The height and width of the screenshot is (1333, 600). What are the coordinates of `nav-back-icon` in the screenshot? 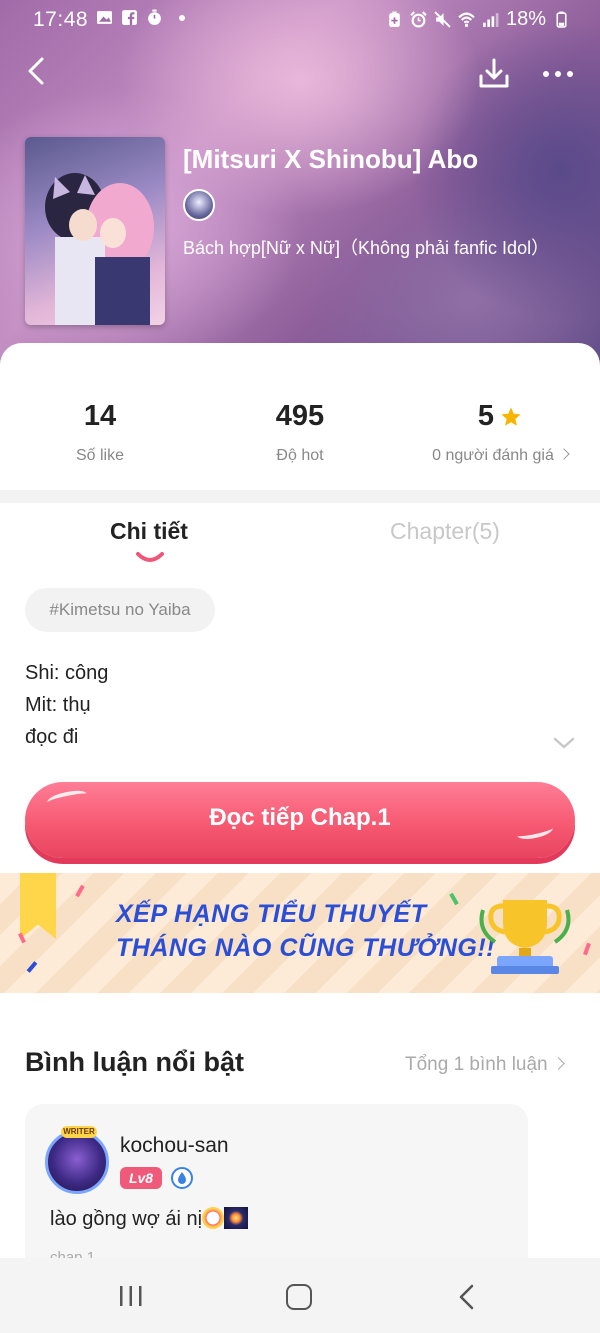 It's located at (466, 1297).